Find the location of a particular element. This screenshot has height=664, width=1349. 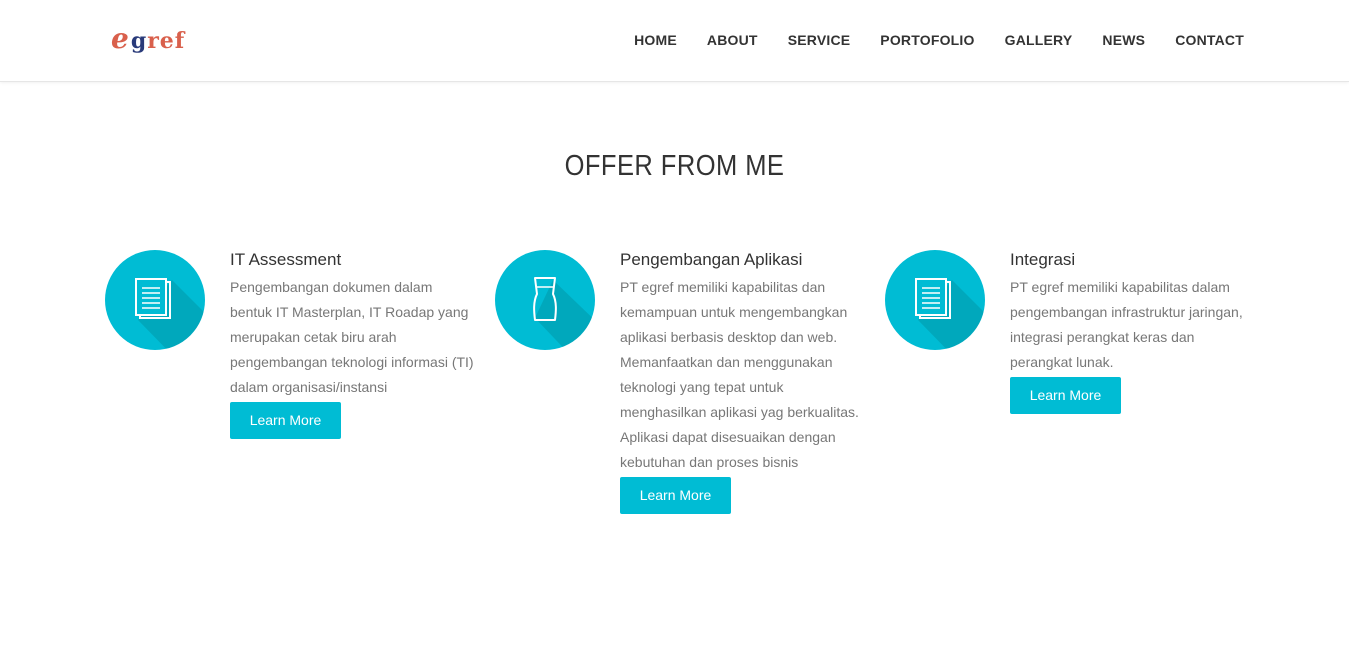

nav-service: SERVICE is located at coordinates (819, 40).